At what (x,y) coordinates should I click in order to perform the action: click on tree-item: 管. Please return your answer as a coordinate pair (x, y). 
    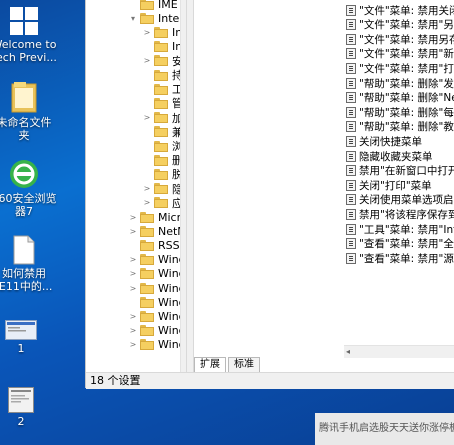
    Looking at the image, I should click on (162, 103).